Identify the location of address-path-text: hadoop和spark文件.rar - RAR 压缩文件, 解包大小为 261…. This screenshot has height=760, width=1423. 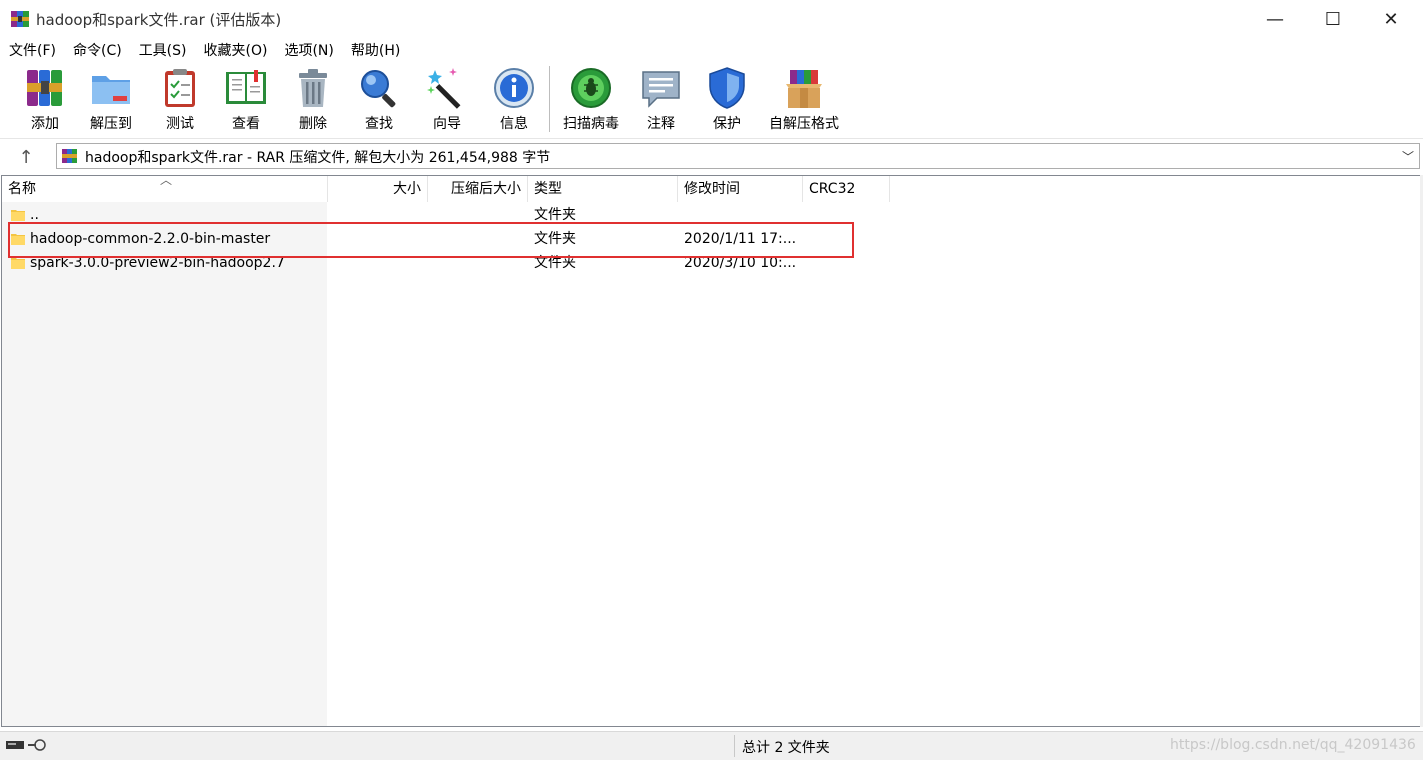
(318, 158).